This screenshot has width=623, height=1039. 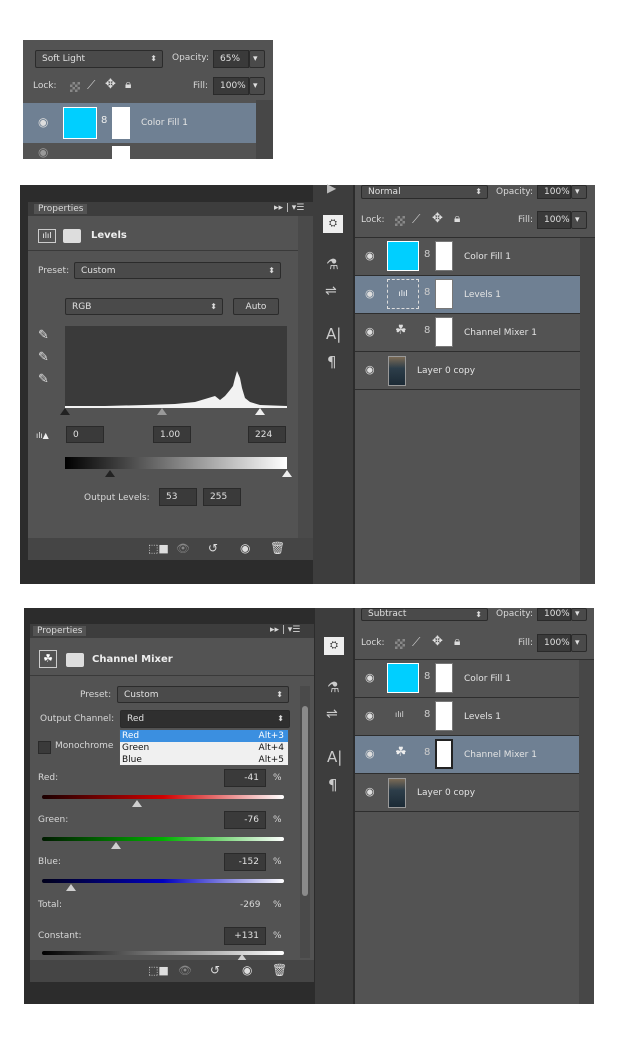 I want to click on brush-preset-icon: ⚗︎, so click(x=332, y=265).